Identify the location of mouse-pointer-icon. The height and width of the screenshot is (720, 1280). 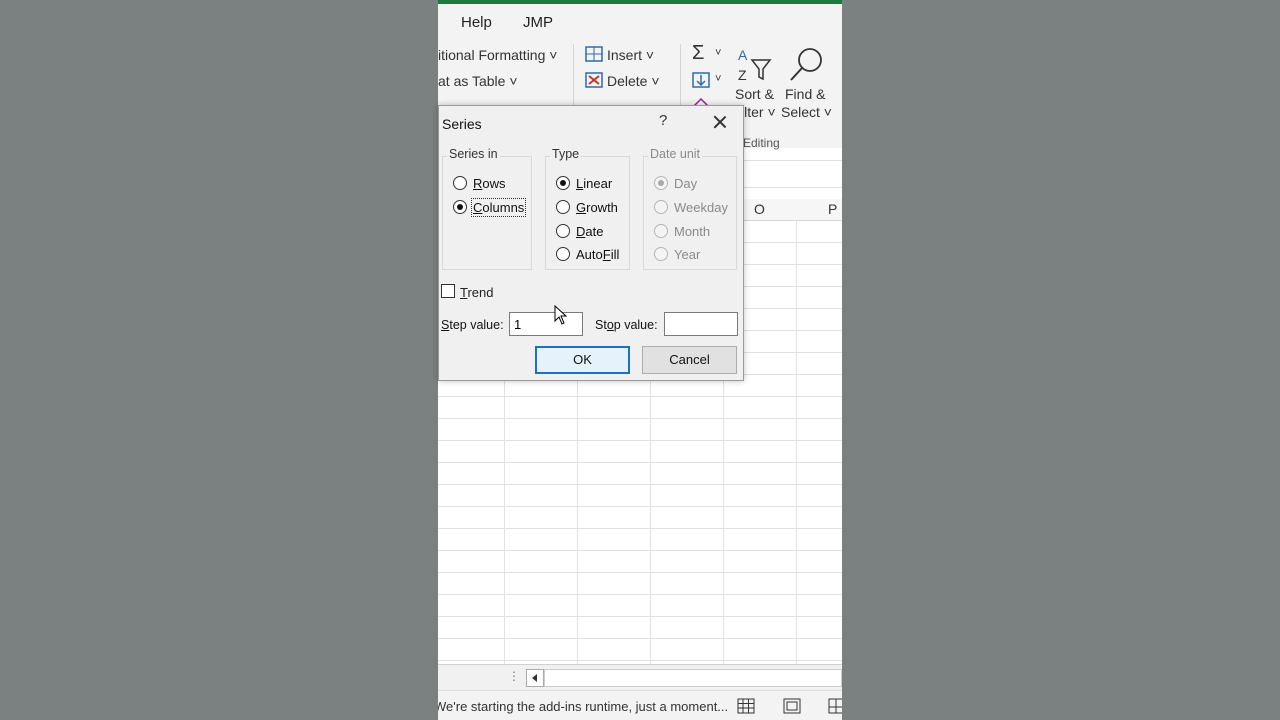
(561, 315).